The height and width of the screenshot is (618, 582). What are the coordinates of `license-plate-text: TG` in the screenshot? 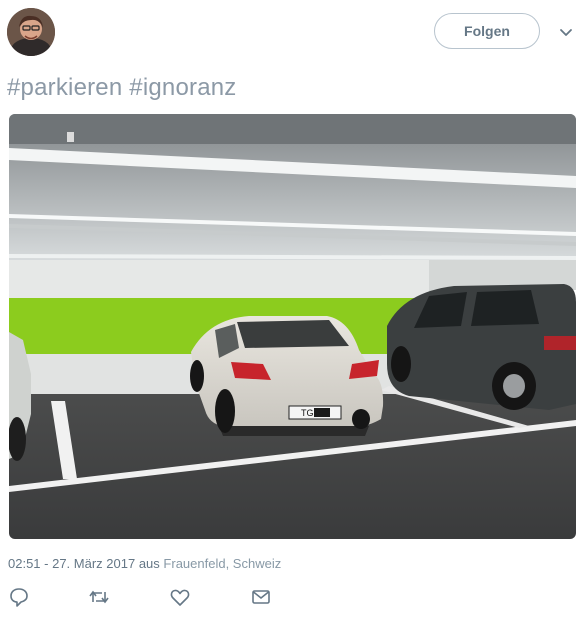 It's located at (307, 413).